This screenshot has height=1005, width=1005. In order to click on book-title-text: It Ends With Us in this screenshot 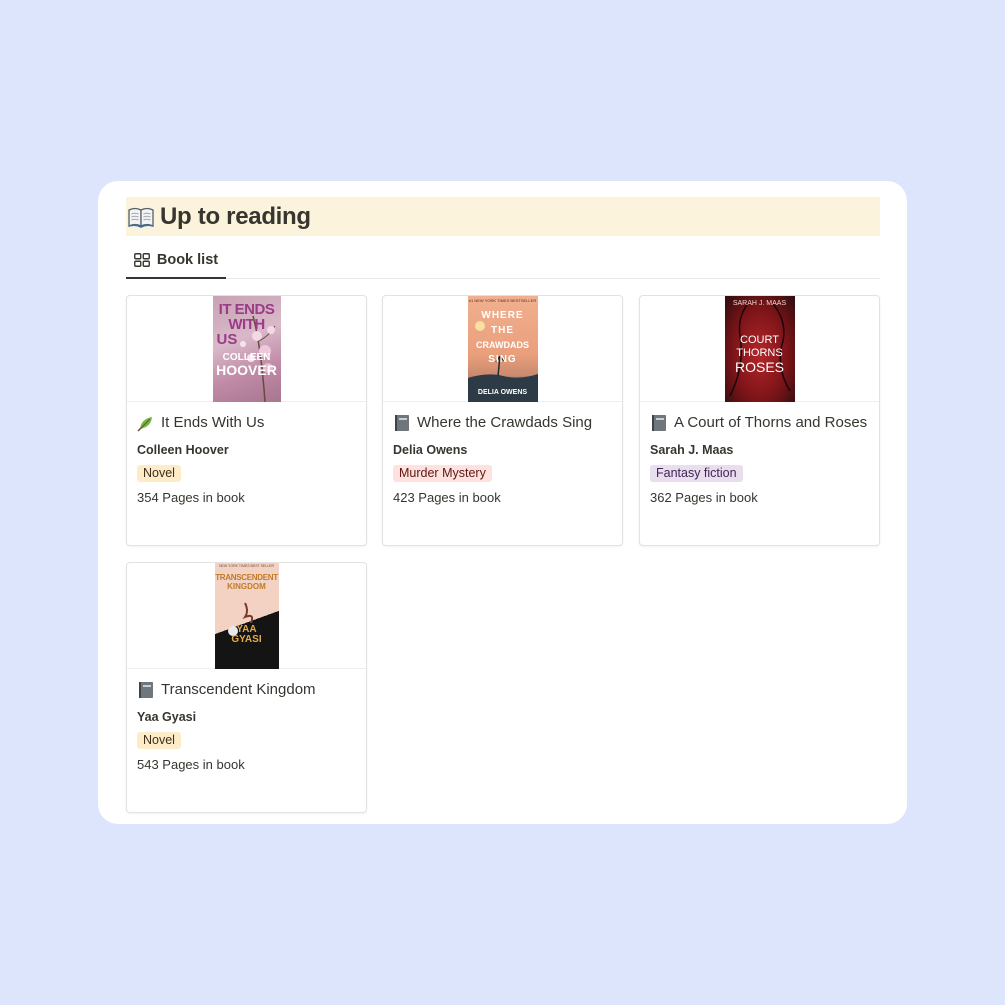, I will do `click(213, 422)`.